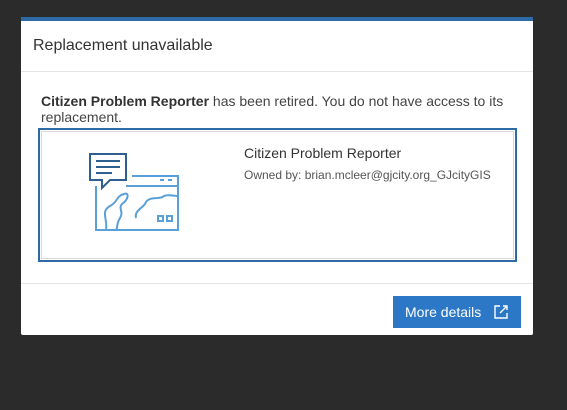 The height and width of the screenshot is (410, 567). I want to click on dialog-header: Replacement unavailable, so click(277, 46).